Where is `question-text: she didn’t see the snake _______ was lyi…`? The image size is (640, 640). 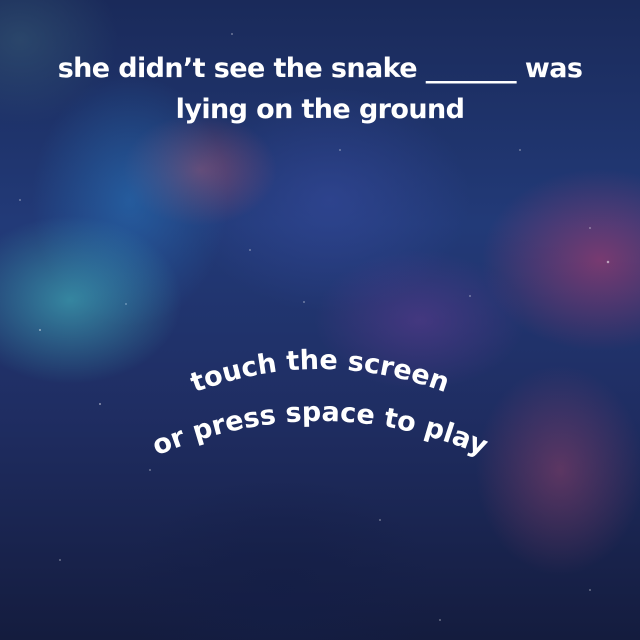
question-text: she didn’t see the snake _______ was lyi… is located at coordinates (320, 89).